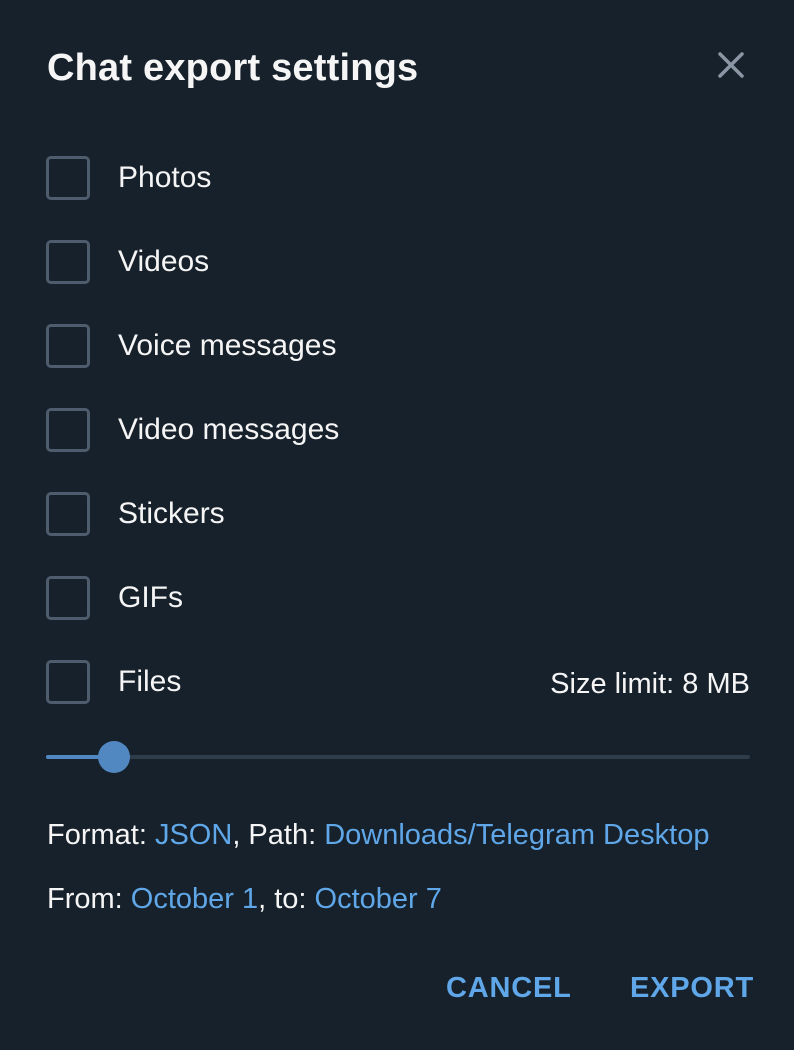  What do you see at coordinates (692, 988) in the screenshot?
I see `export-button: EXPORT` at bounding box center [692, 988].